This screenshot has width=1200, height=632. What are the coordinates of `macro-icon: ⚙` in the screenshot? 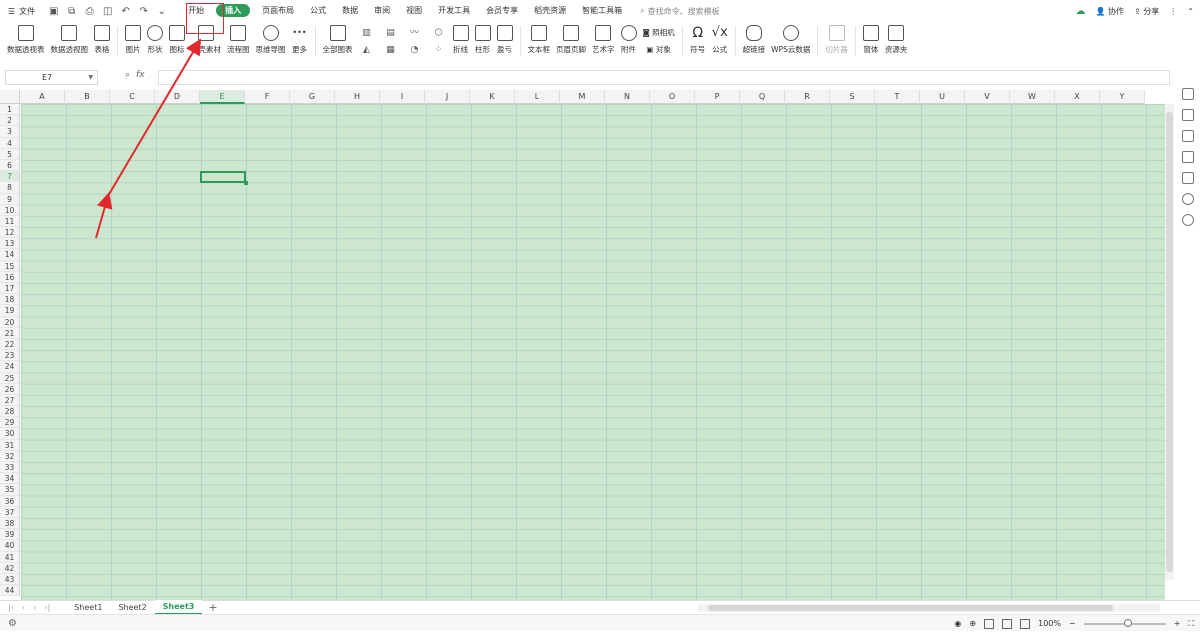 It's located at (8, 623).